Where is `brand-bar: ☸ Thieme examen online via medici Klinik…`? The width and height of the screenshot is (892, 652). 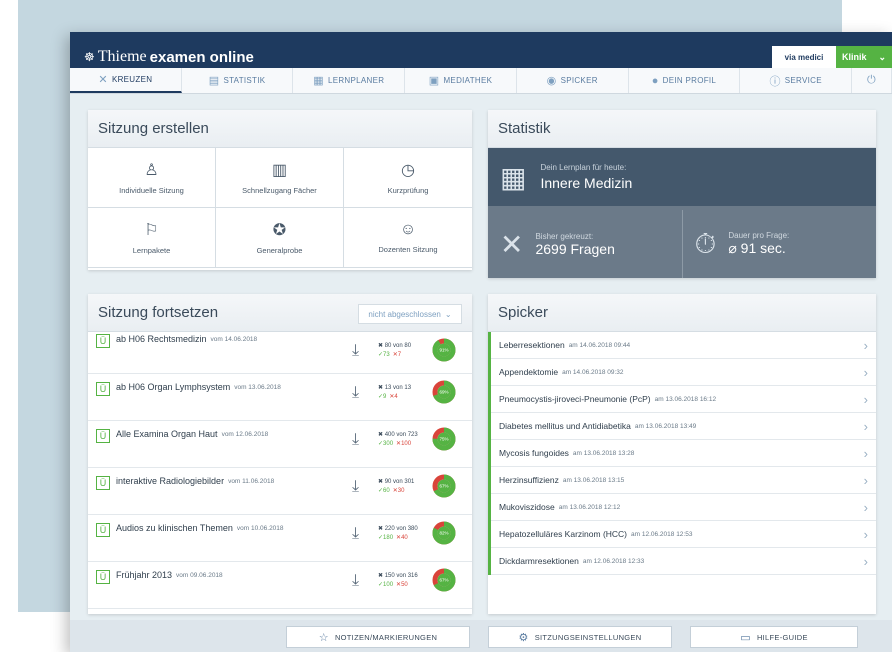
brand-bar: ☸ Thieme examen online via medici Klinik… is located at coordinates (481, 57).